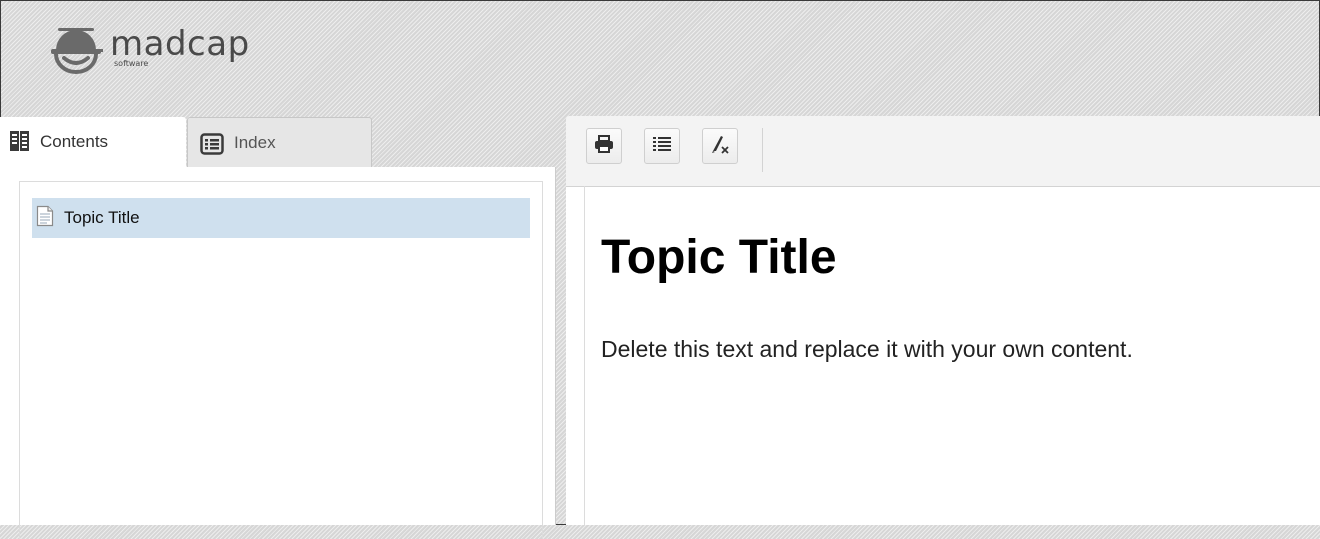 Image resolution: width=1320 pixels, height=539 pixels. I want to click on madcap-logo: madcap software, so click(149, 49).